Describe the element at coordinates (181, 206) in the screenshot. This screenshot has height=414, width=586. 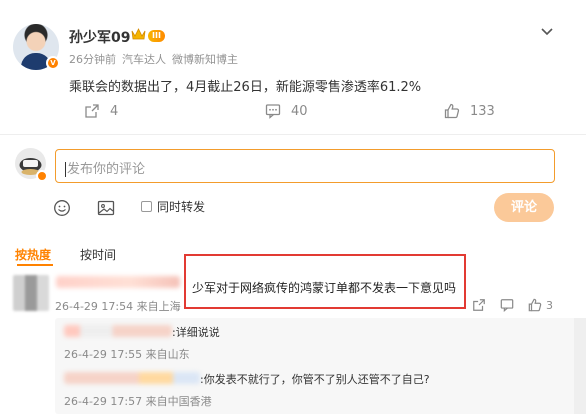
I see `repost-checkbox-label: 同时转发` at that location.